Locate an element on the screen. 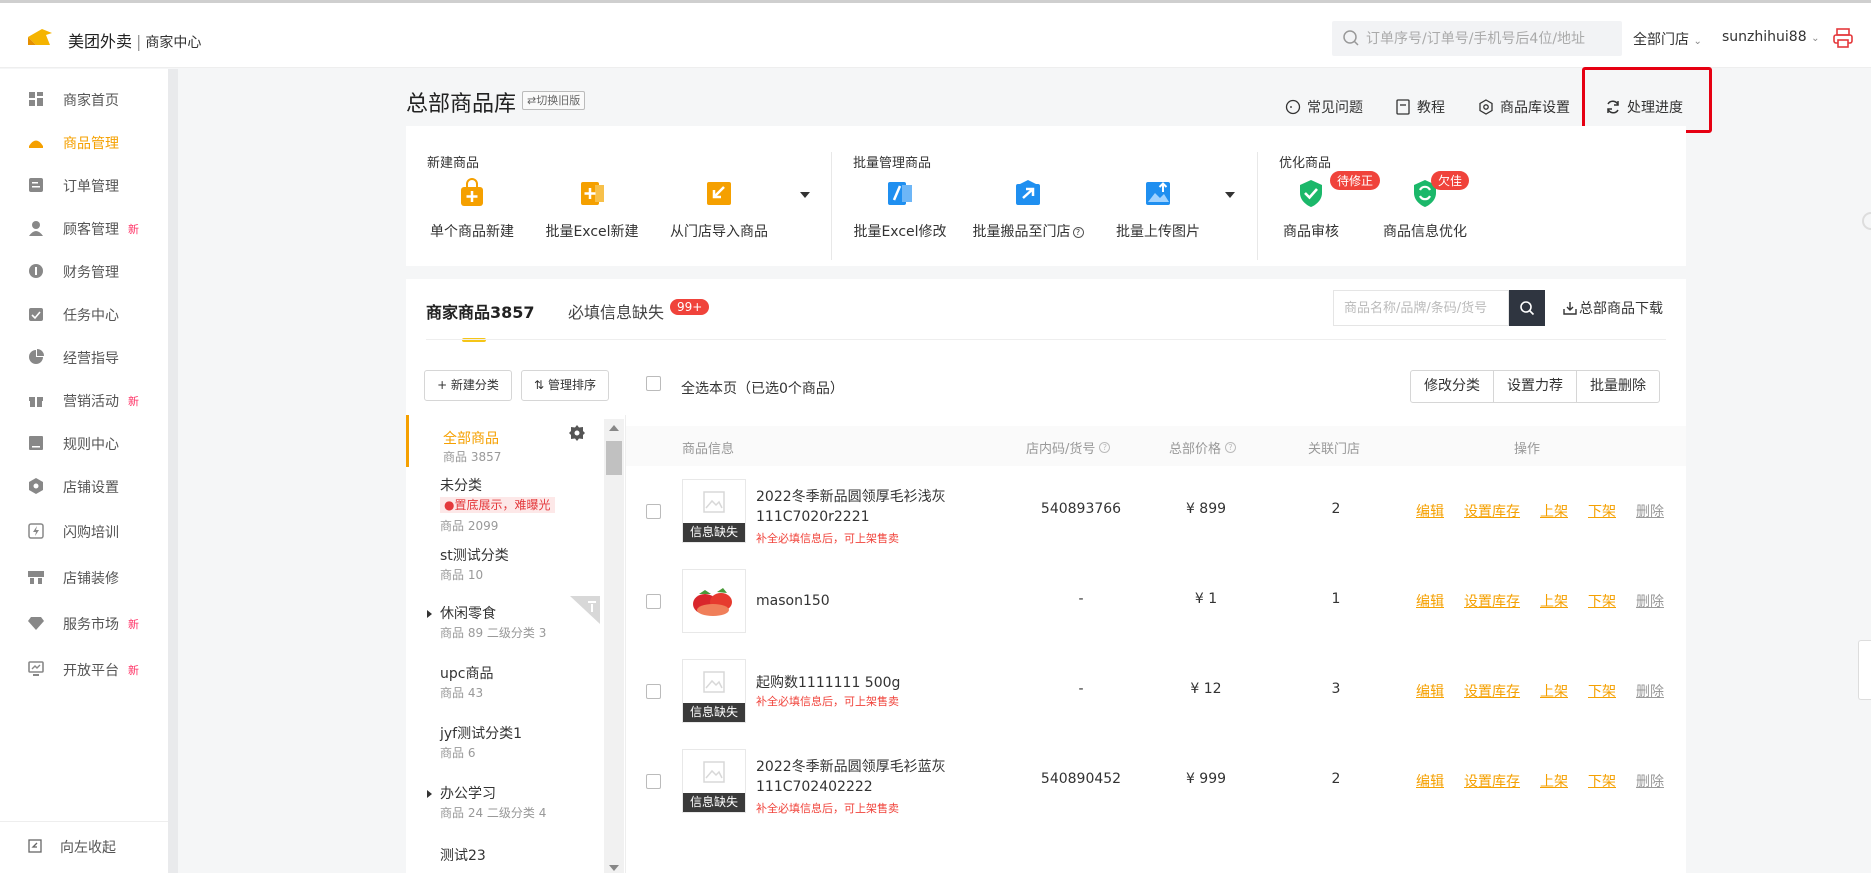 The height and width of the screenshot is (873, 1871). new-excel-button: 批量Excel新建 is located at coordinates (592, 209).